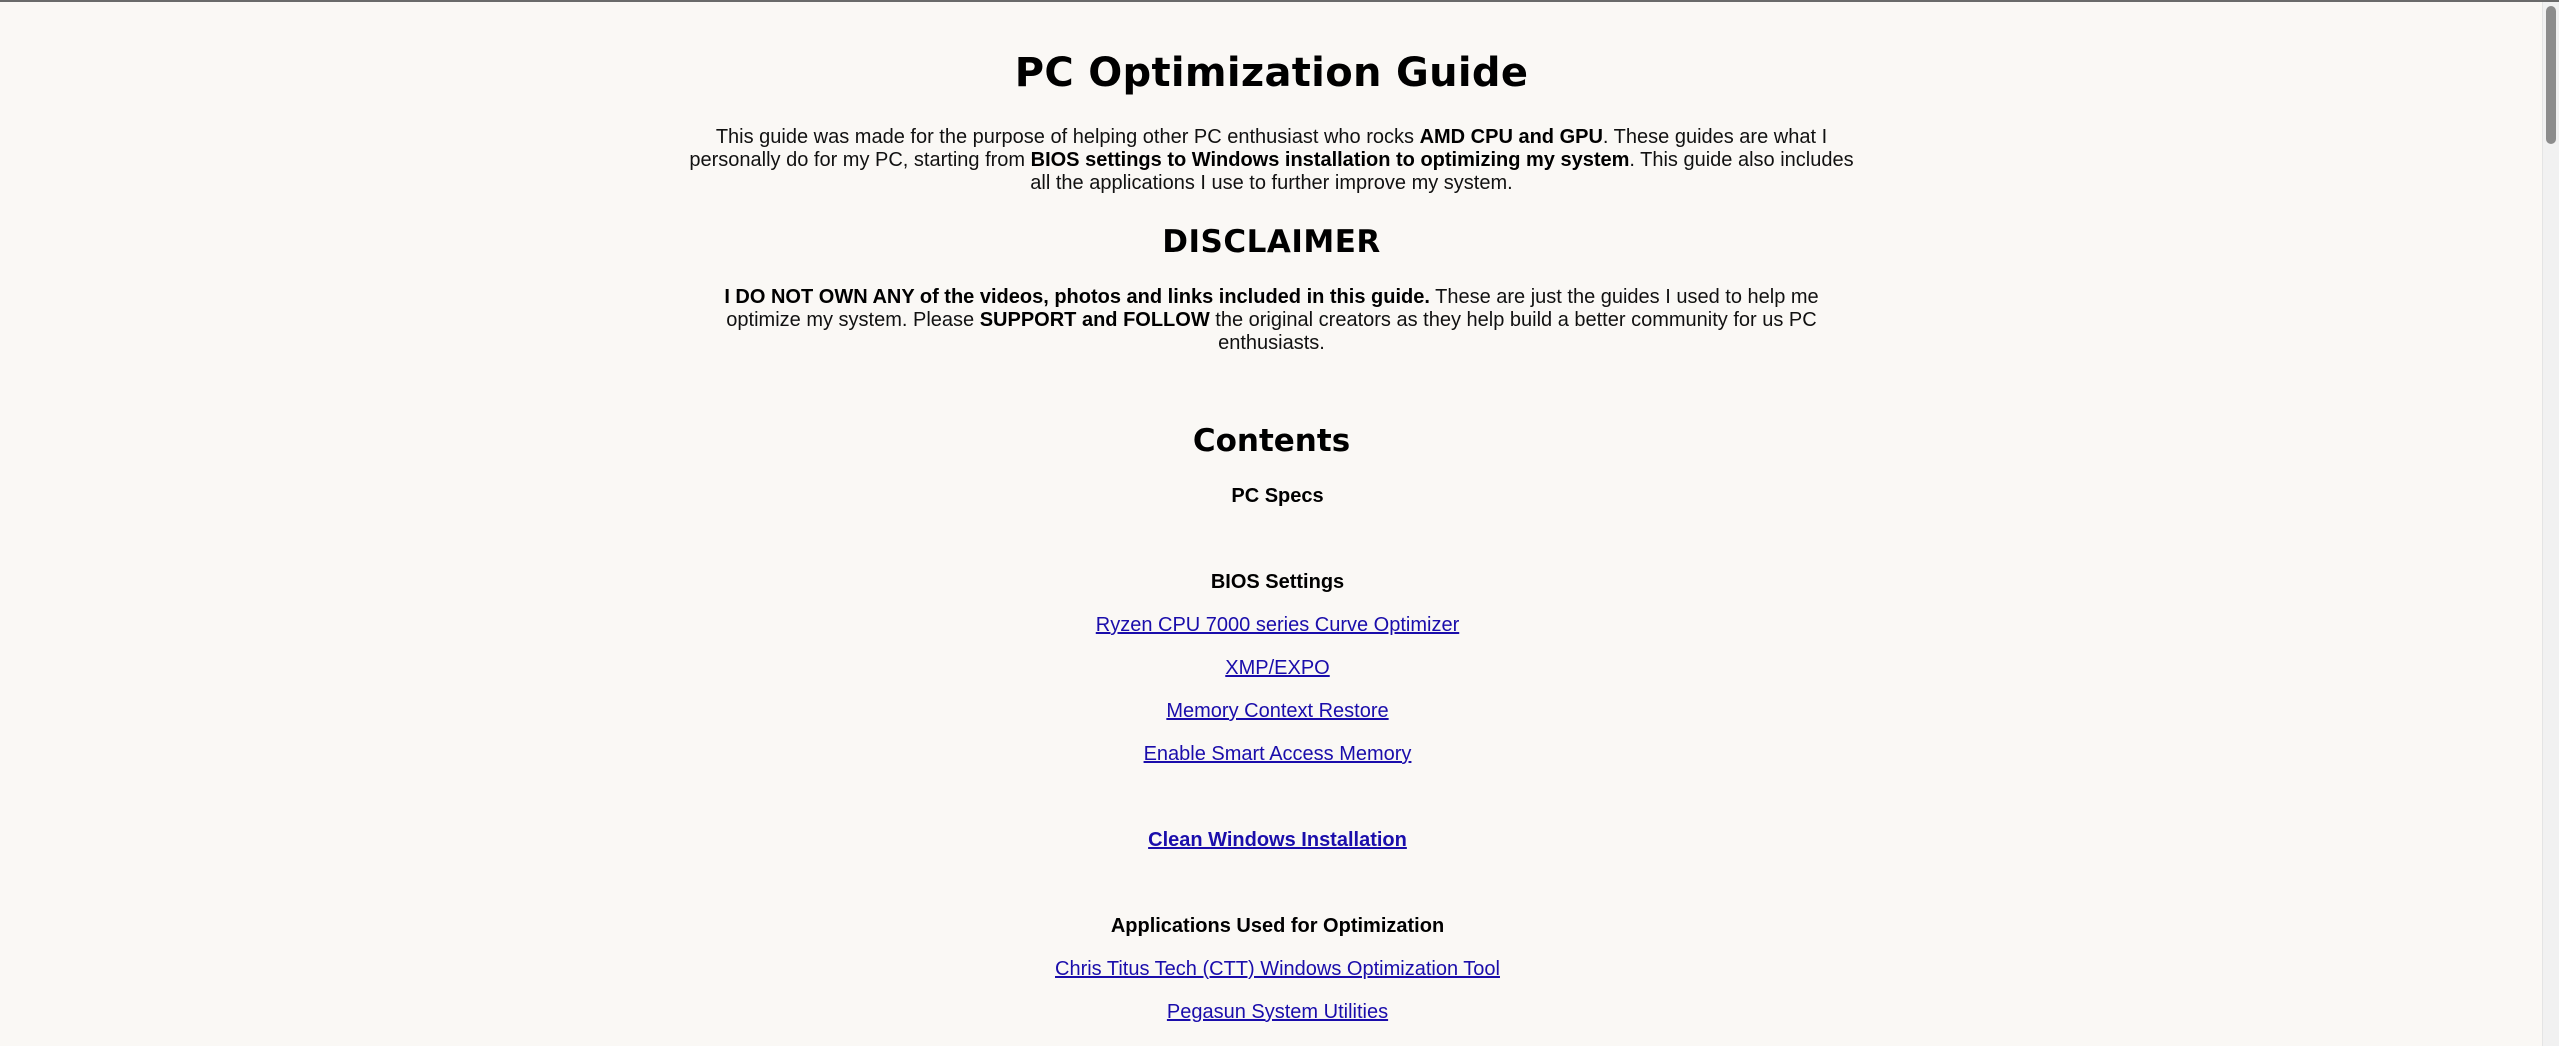 This screenshot has height=1046, width=2559. What do you see at coordinates (2551, 75) in the screenshot?
I see `scrollbar-thumb` at bounding box center [2551, 75].